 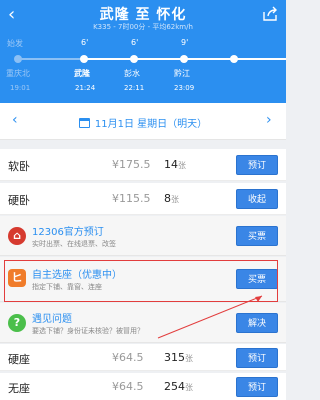 What do you see at coordinates (19, 166) in the screenshot?
I see `seat-type: 软卧` at bounding box center [19, 166].